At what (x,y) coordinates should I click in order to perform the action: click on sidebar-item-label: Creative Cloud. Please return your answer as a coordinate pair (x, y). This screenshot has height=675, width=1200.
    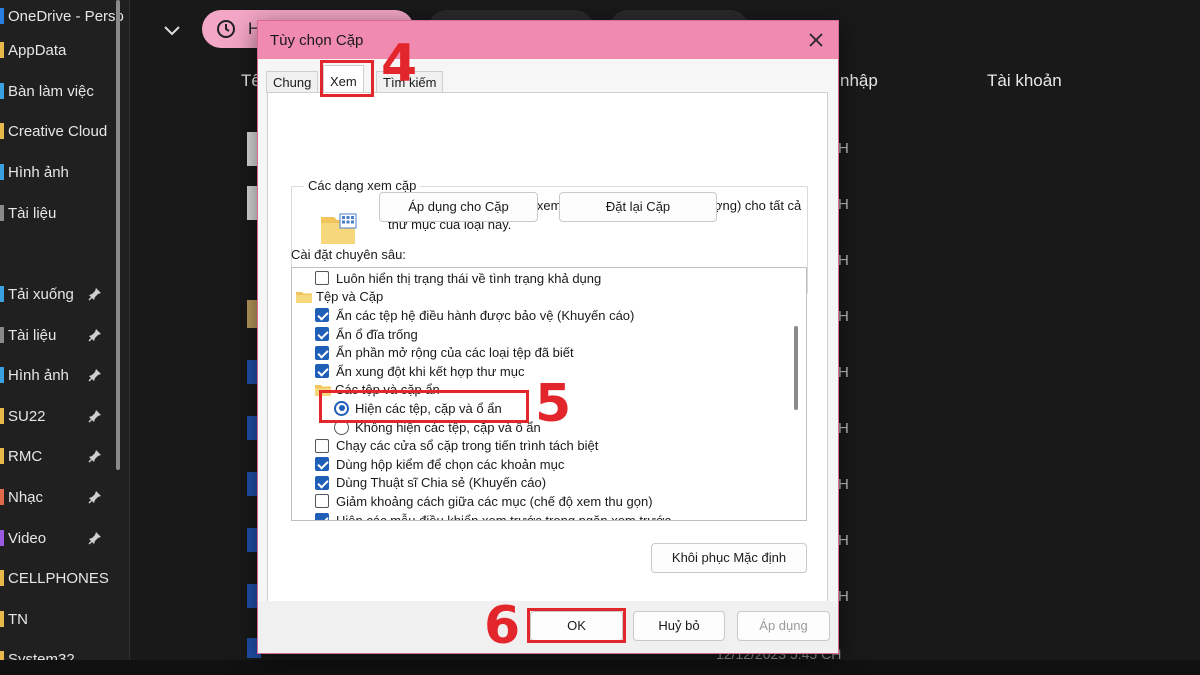
    Looking at the image, I should click on (58, 131).